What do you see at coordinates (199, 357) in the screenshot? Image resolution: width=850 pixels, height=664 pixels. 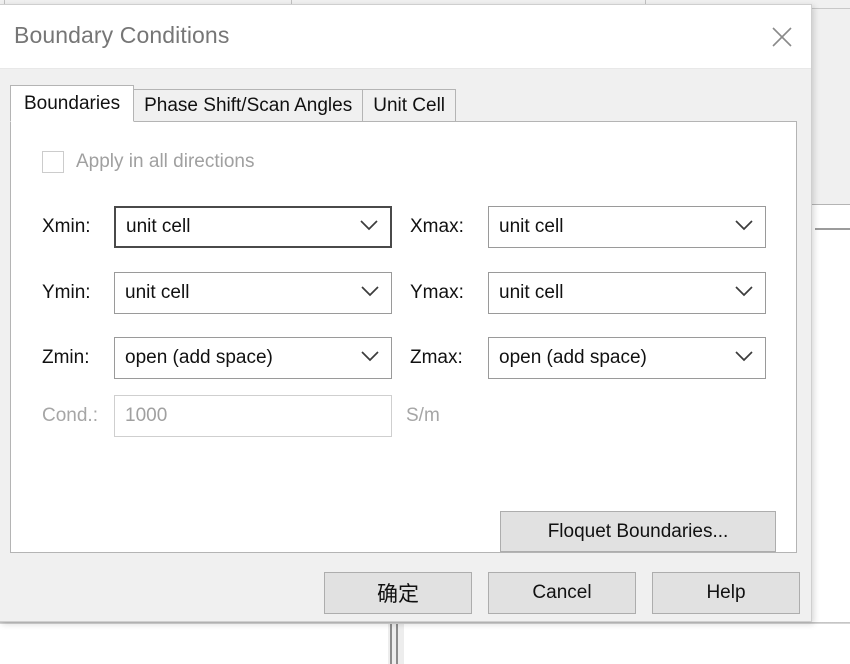 I see `zmin-value: open (add space)` at bounding box center [199, 357].